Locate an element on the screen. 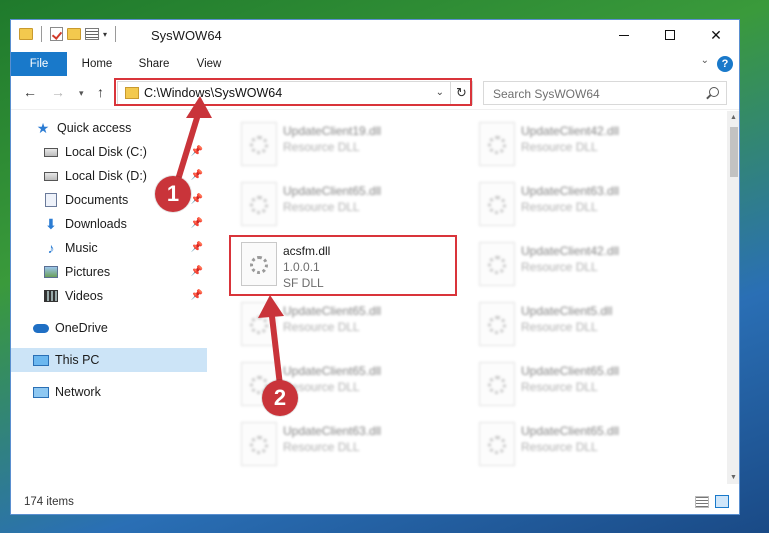  sidebar-item-onedrive: OneDrive is located at coordinates (109, 328).